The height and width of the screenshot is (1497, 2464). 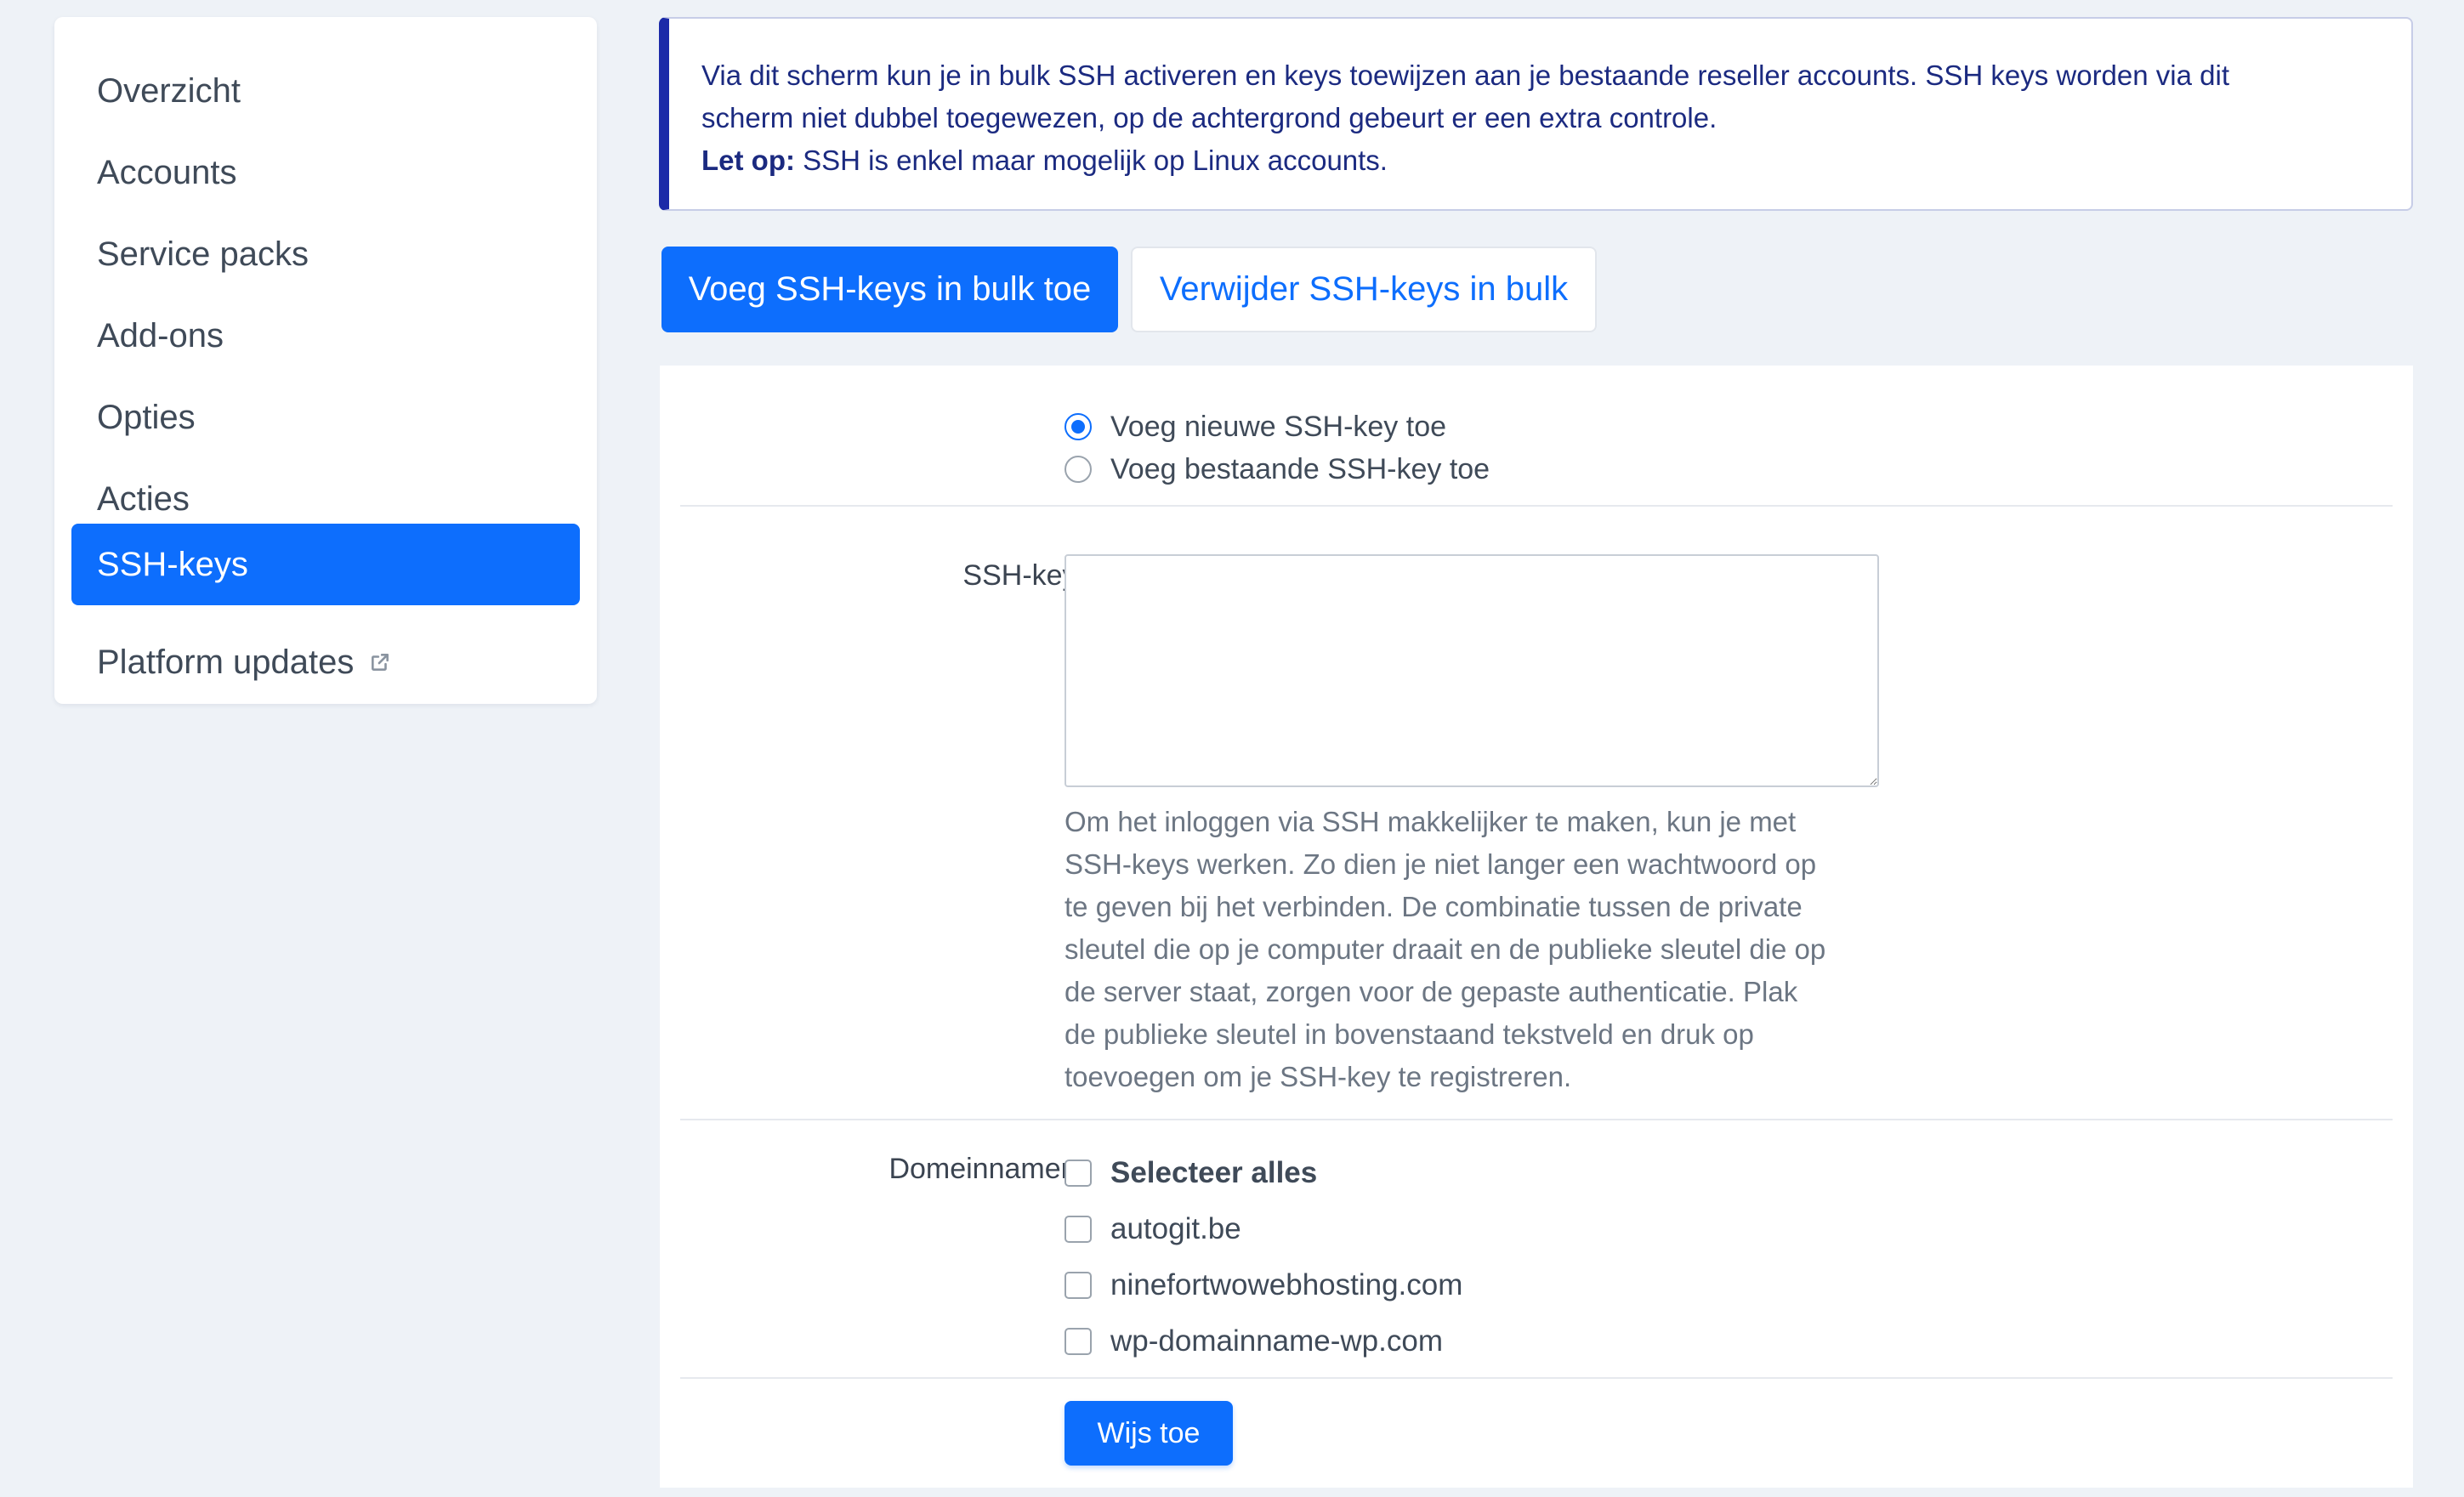 I want to click on assign-submit-button: Wijs toe, so click(x=1149, y=1433).